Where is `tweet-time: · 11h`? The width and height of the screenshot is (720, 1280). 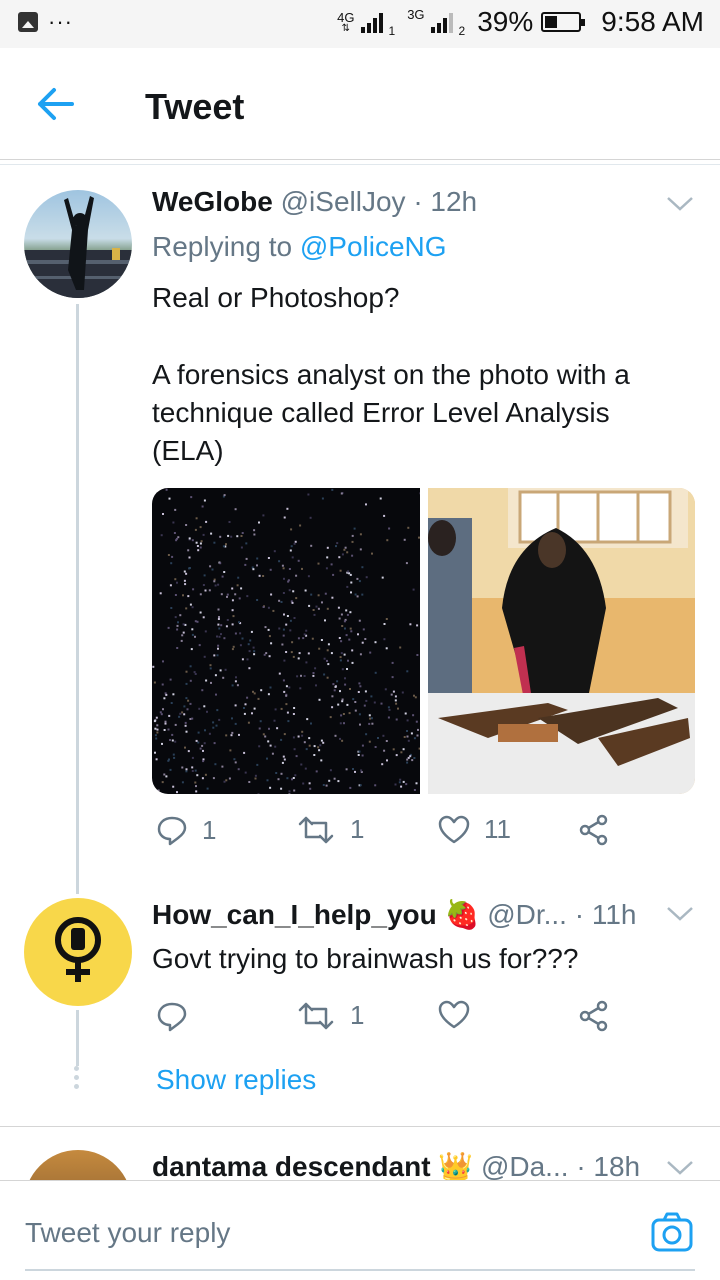 tweet-time: · 11h is located at coordinates (605, 914).